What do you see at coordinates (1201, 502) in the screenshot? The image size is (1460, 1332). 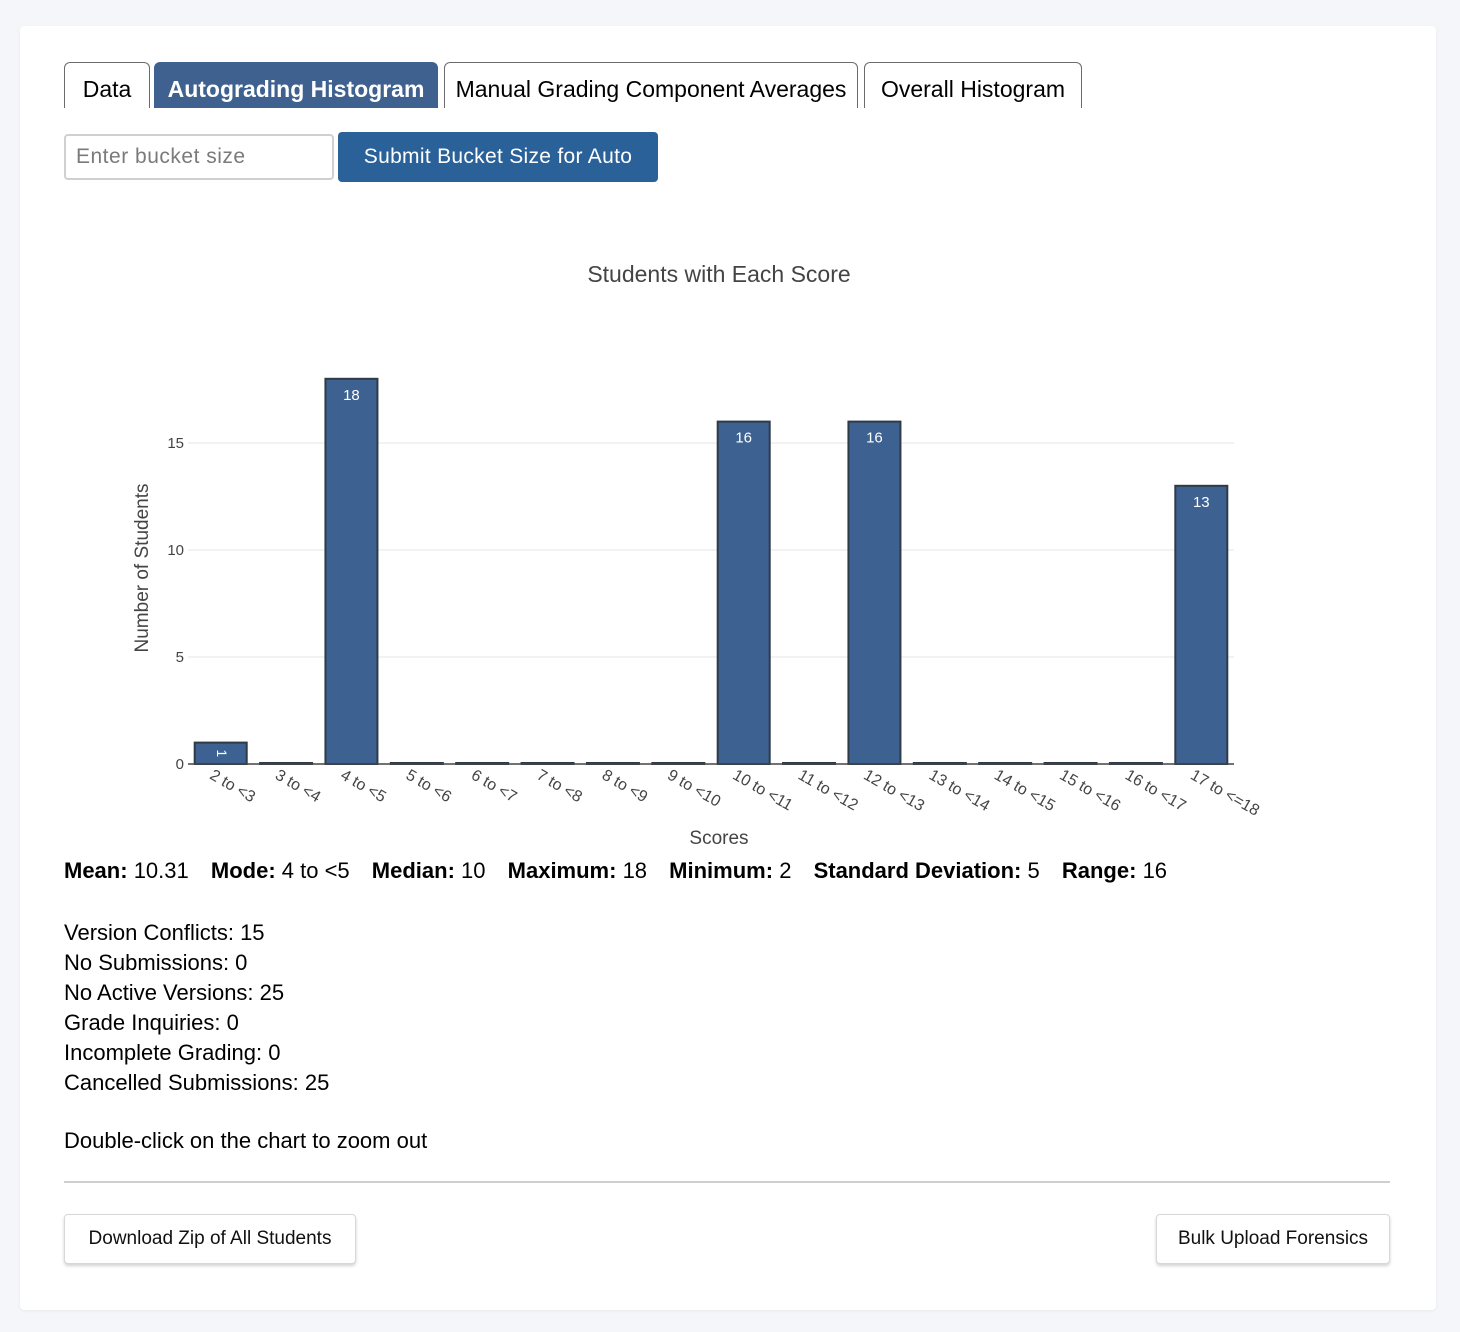 I see `bar-data-label: 13` at bounding box center [1201, 502].